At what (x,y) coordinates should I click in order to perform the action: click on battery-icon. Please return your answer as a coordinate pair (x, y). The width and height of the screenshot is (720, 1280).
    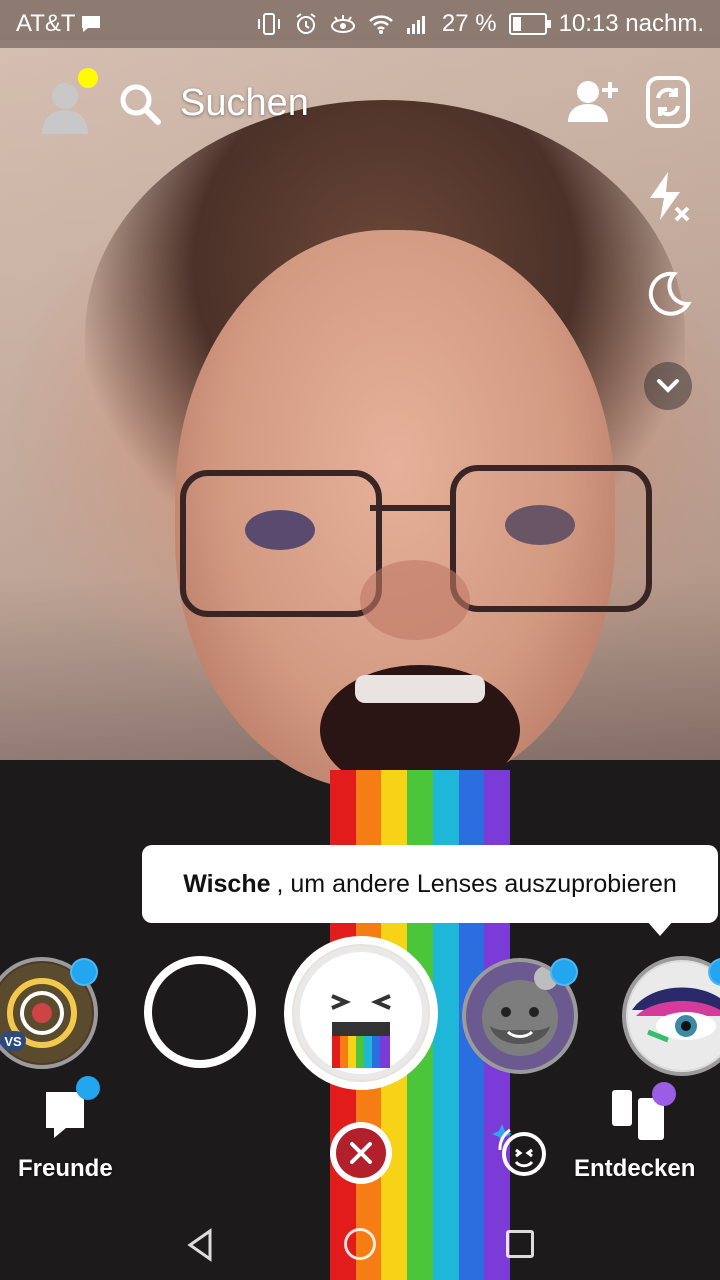
    Looking at the image, I should click on (529, 24).